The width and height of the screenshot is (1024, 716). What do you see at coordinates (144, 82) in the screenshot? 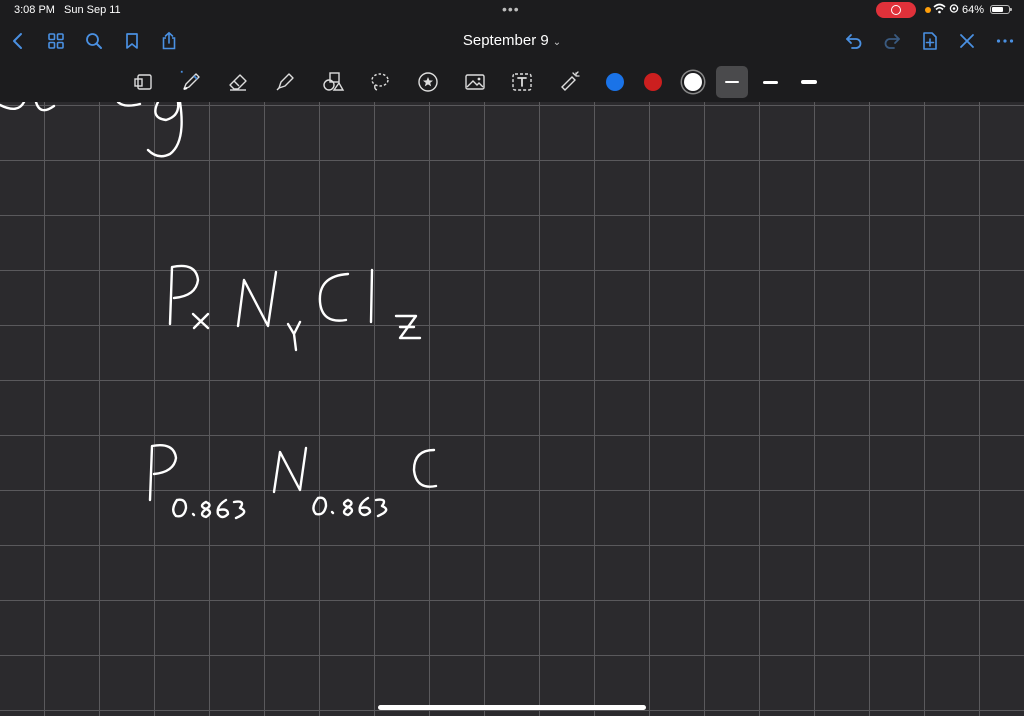
I see `lasso-page-icon` at bounding box center [144, 82].